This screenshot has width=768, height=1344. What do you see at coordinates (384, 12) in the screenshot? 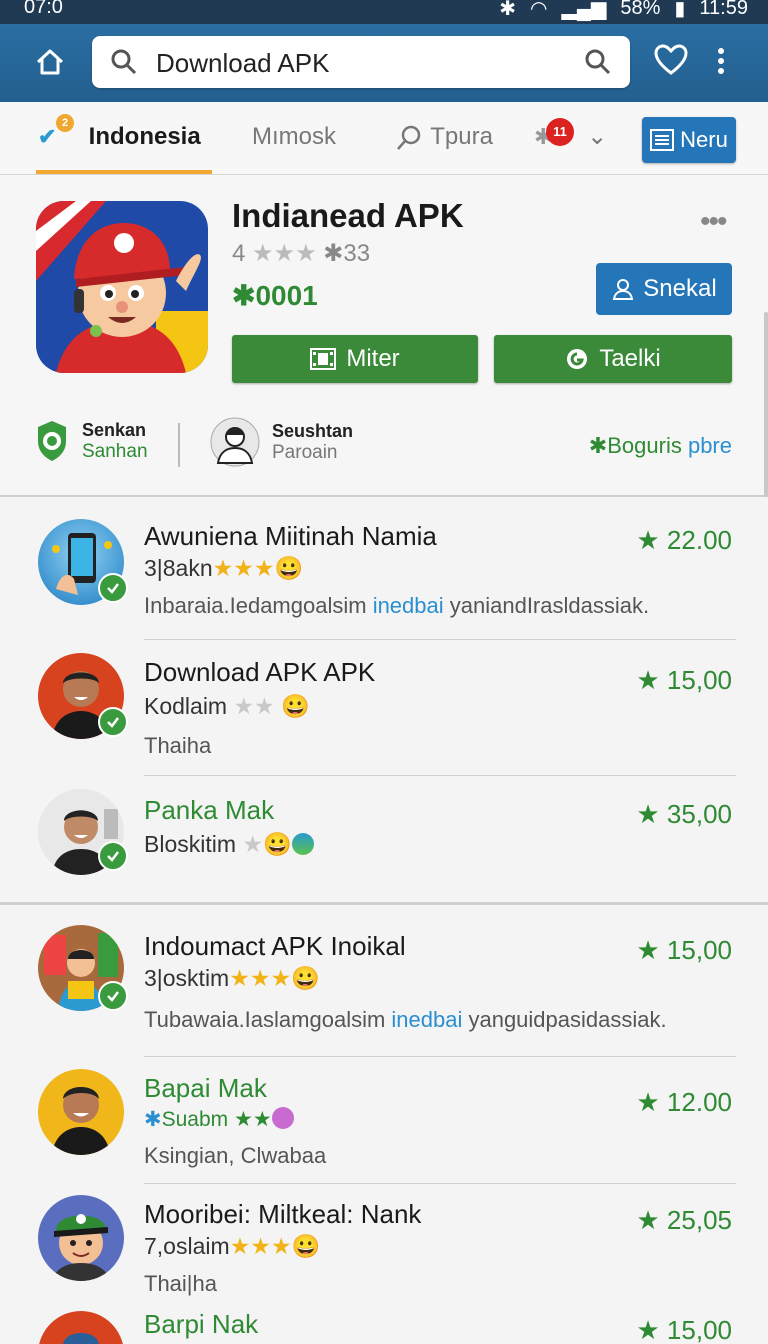
I see `status-bar: 07:0 ✱ ◠ ▂▄▆ 58% ▮ 11:59` at bounding box center [384, 12].